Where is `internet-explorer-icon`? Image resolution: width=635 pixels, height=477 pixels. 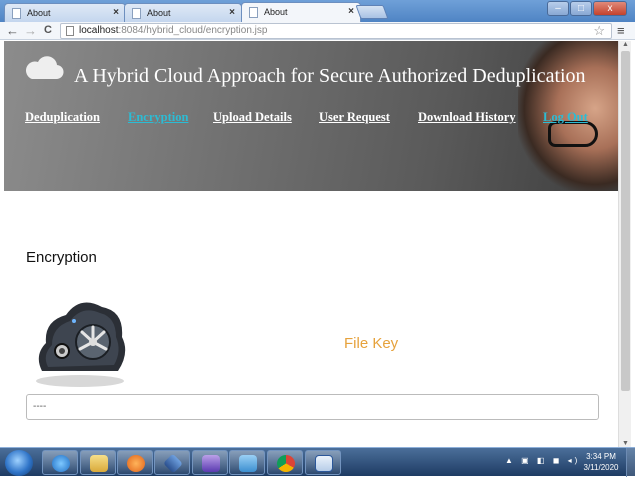
internet-explorer-icon is located at coordinates (60, 462).